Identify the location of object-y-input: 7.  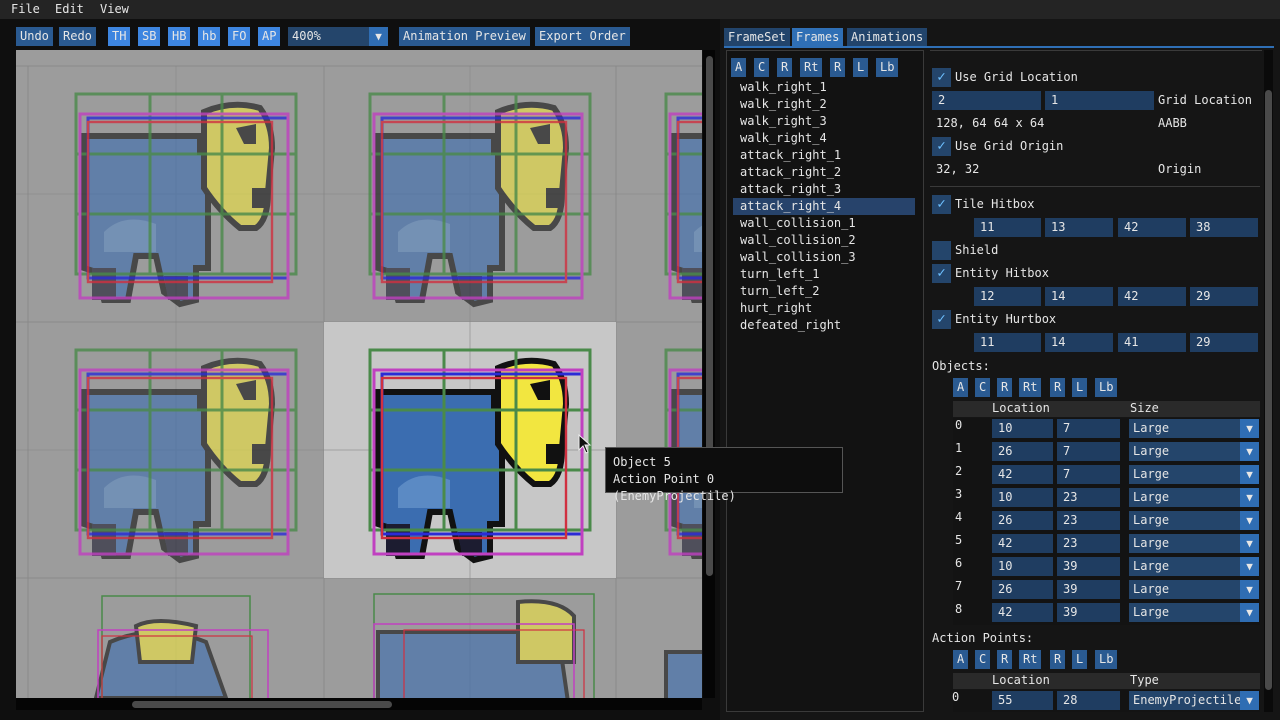
(1088, 428).